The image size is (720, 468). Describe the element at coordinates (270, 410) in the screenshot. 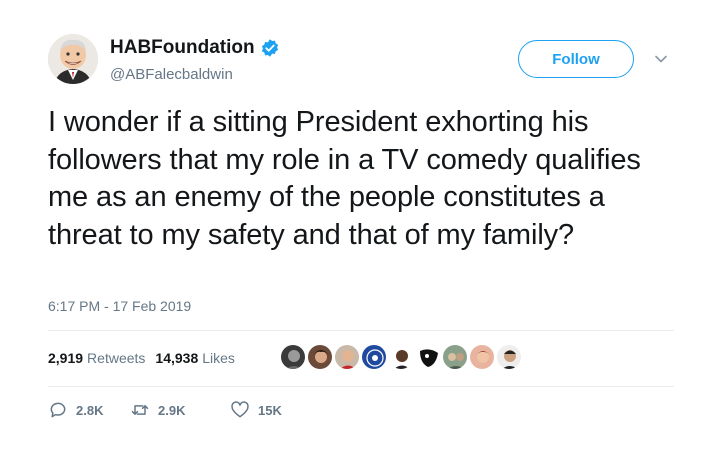

I see `like-count: 15K` at that location.